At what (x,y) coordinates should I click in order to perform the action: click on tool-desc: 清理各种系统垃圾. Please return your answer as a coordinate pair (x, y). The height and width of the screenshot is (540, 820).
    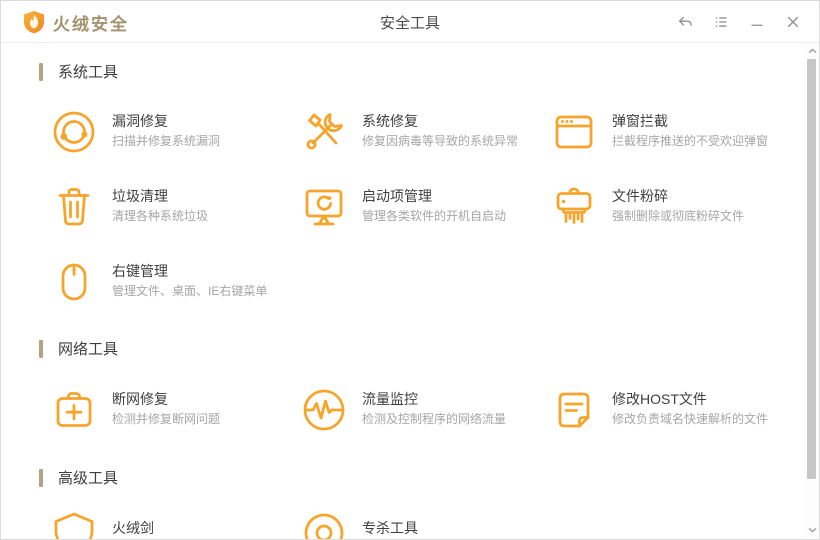
    Looking at the image, I should click on (160, 216).